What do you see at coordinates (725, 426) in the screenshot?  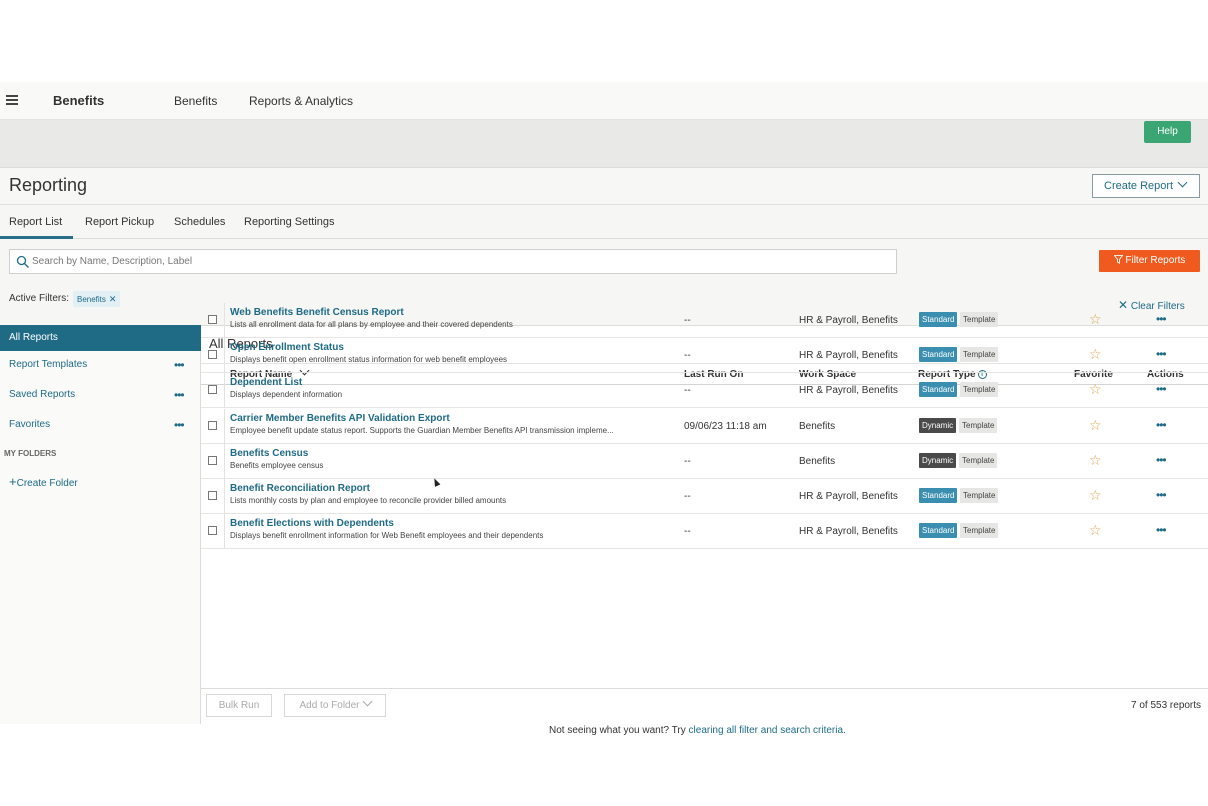 I see `last-run-value: 09/06/23 11:18 am` at bounding box center [725, 426].